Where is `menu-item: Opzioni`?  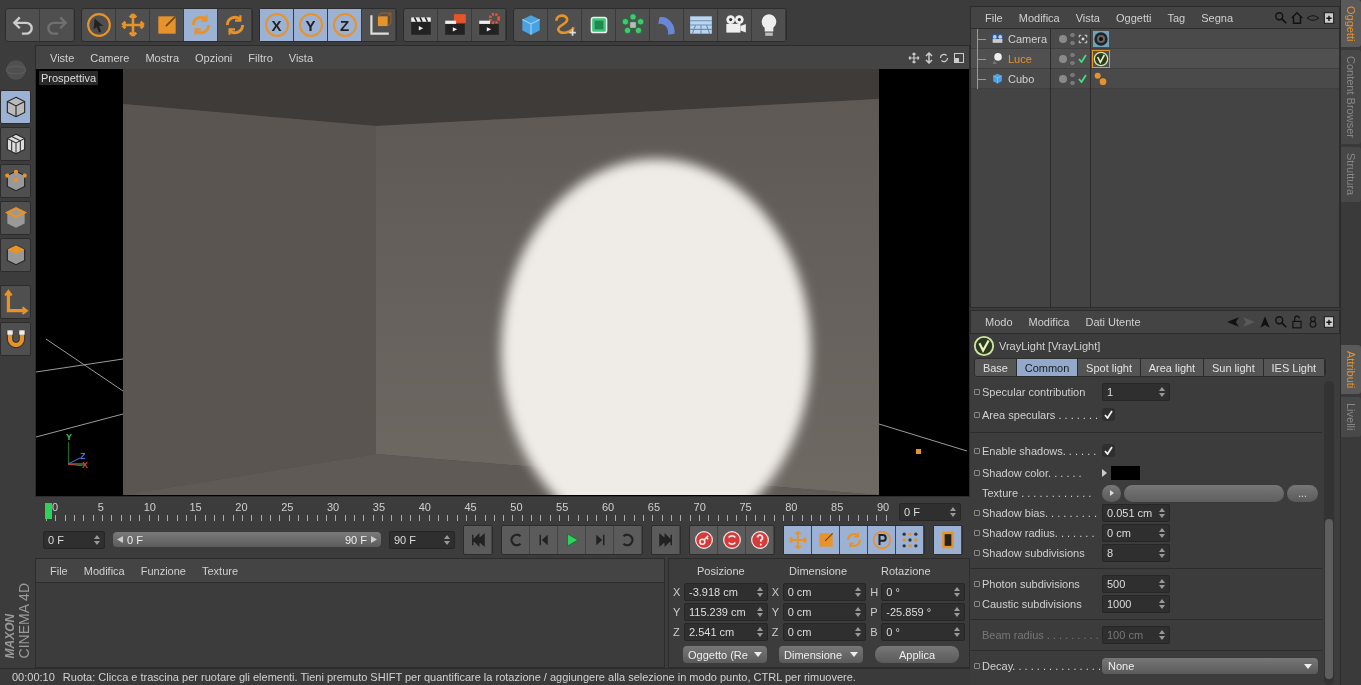 menu-item: Opzioni is located at coordinates (214, 57).